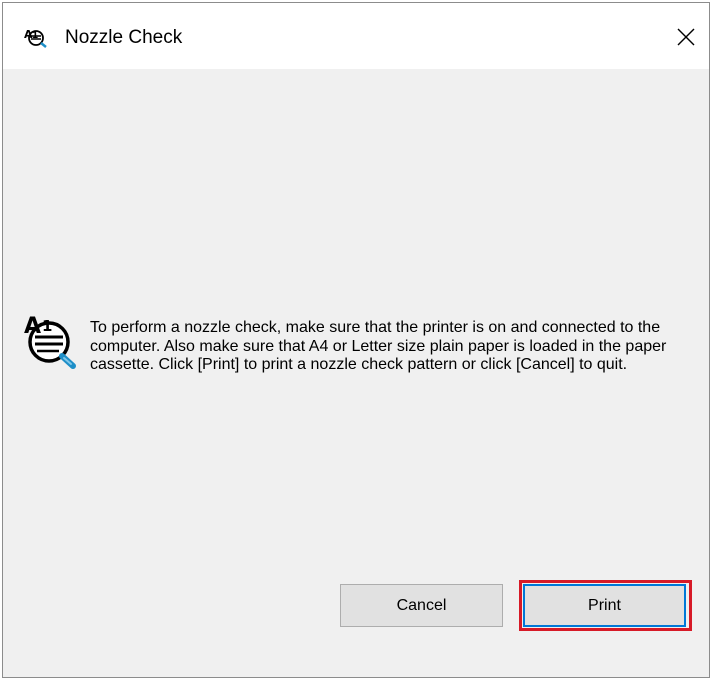  I want to click on title-bar: A 1 Nozzle Check, so click(356, 36).